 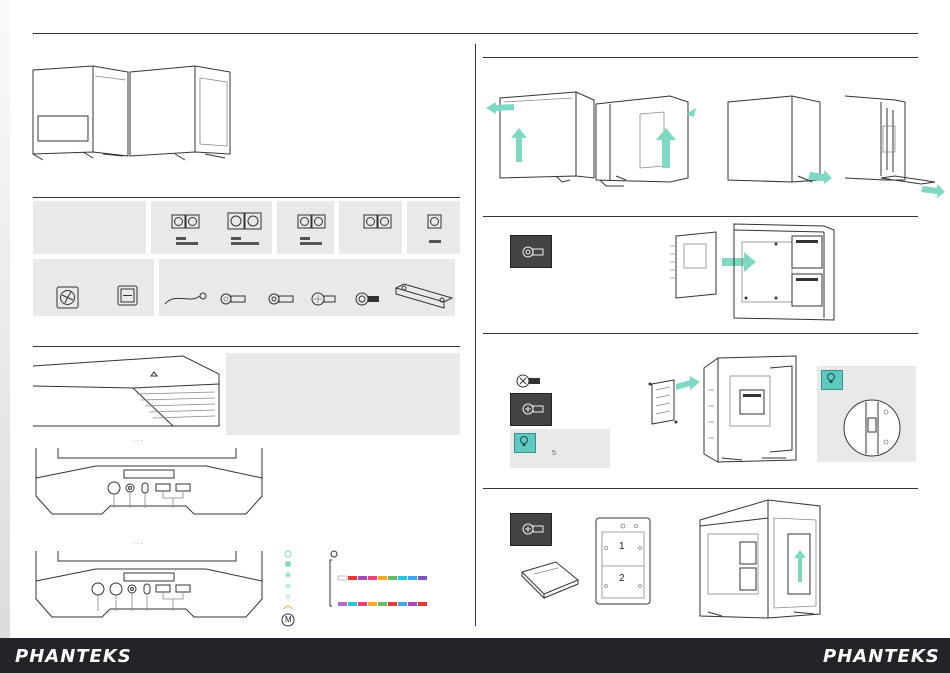 I want to click on motherboard-screw-icon, so click(x=233, y=299).